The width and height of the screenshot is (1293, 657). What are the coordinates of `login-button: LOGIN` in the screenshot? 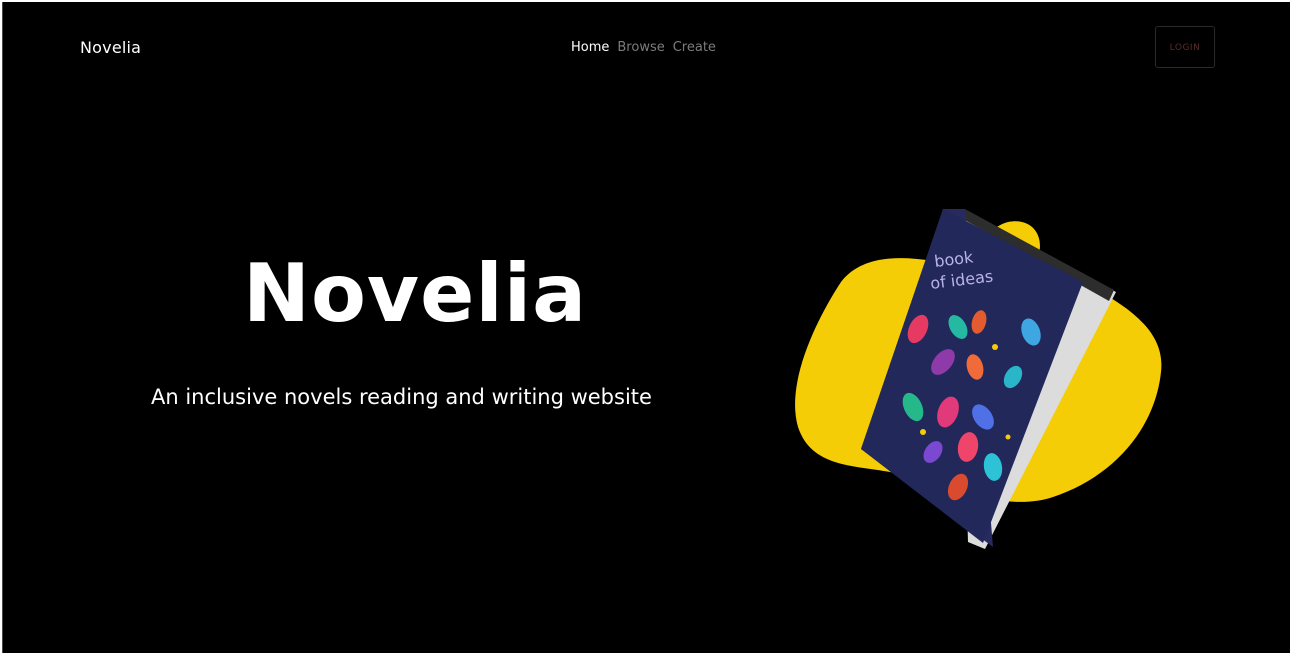 It's located at (1185, 47).